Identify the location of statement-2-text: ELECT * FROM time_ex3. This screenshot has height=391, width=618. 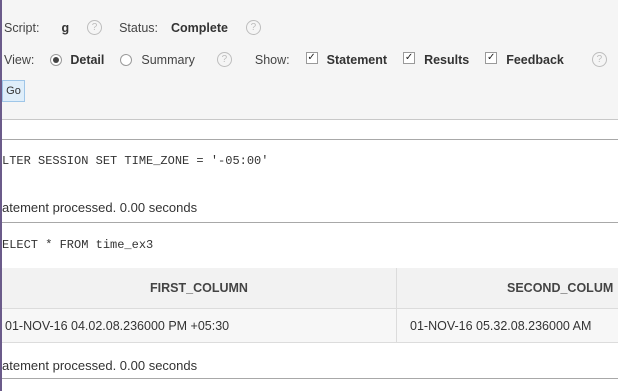
(78, 245).